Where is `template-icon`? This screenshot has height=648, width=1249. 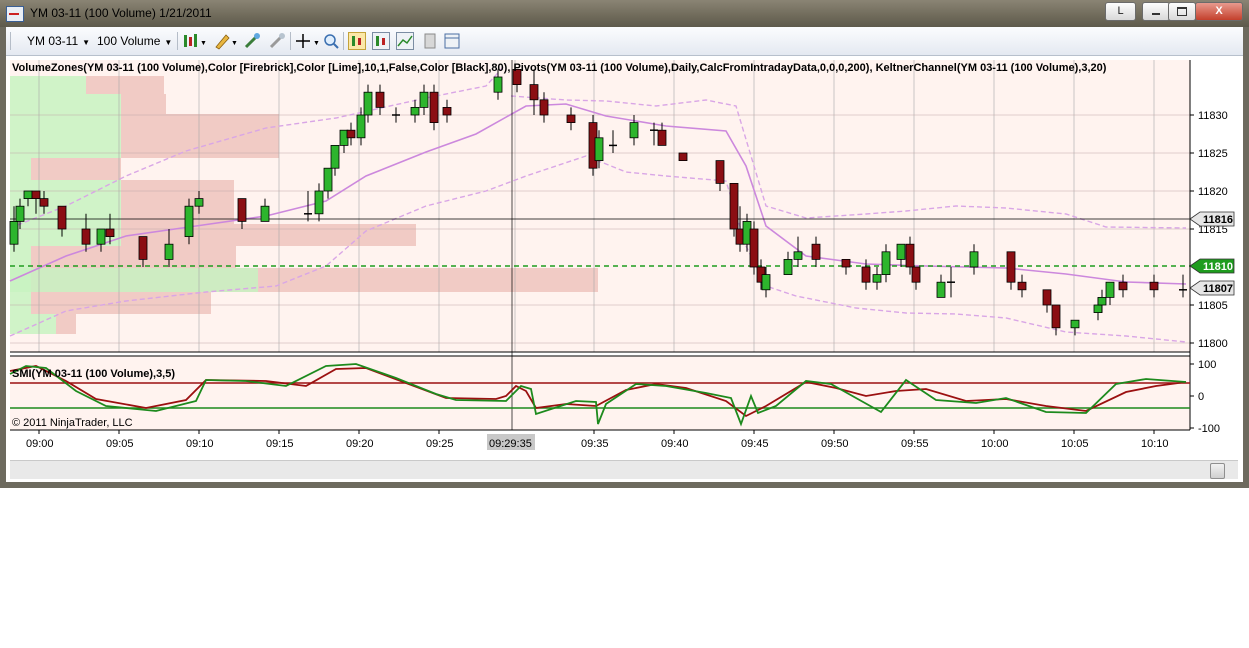
template-icon is located at coordinates (430, 41).